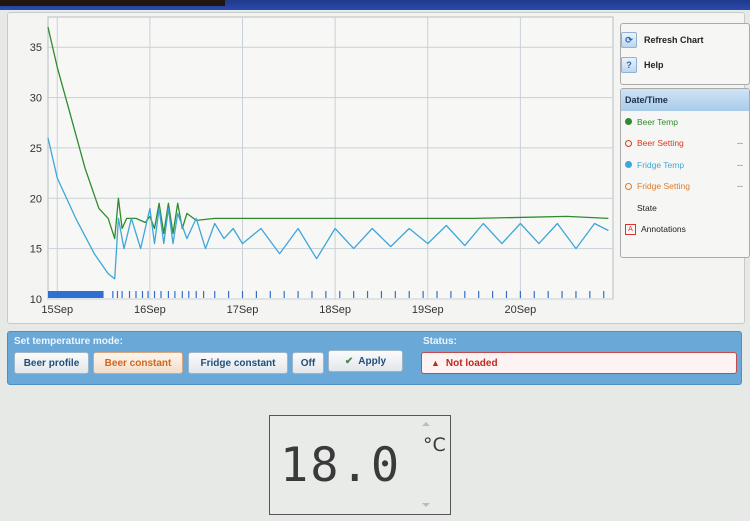  What do you see at coordinates (238, 363) in the screenshot?
I see `fridge-constant-button: Fridge constant` at bounding box center [238, 363].